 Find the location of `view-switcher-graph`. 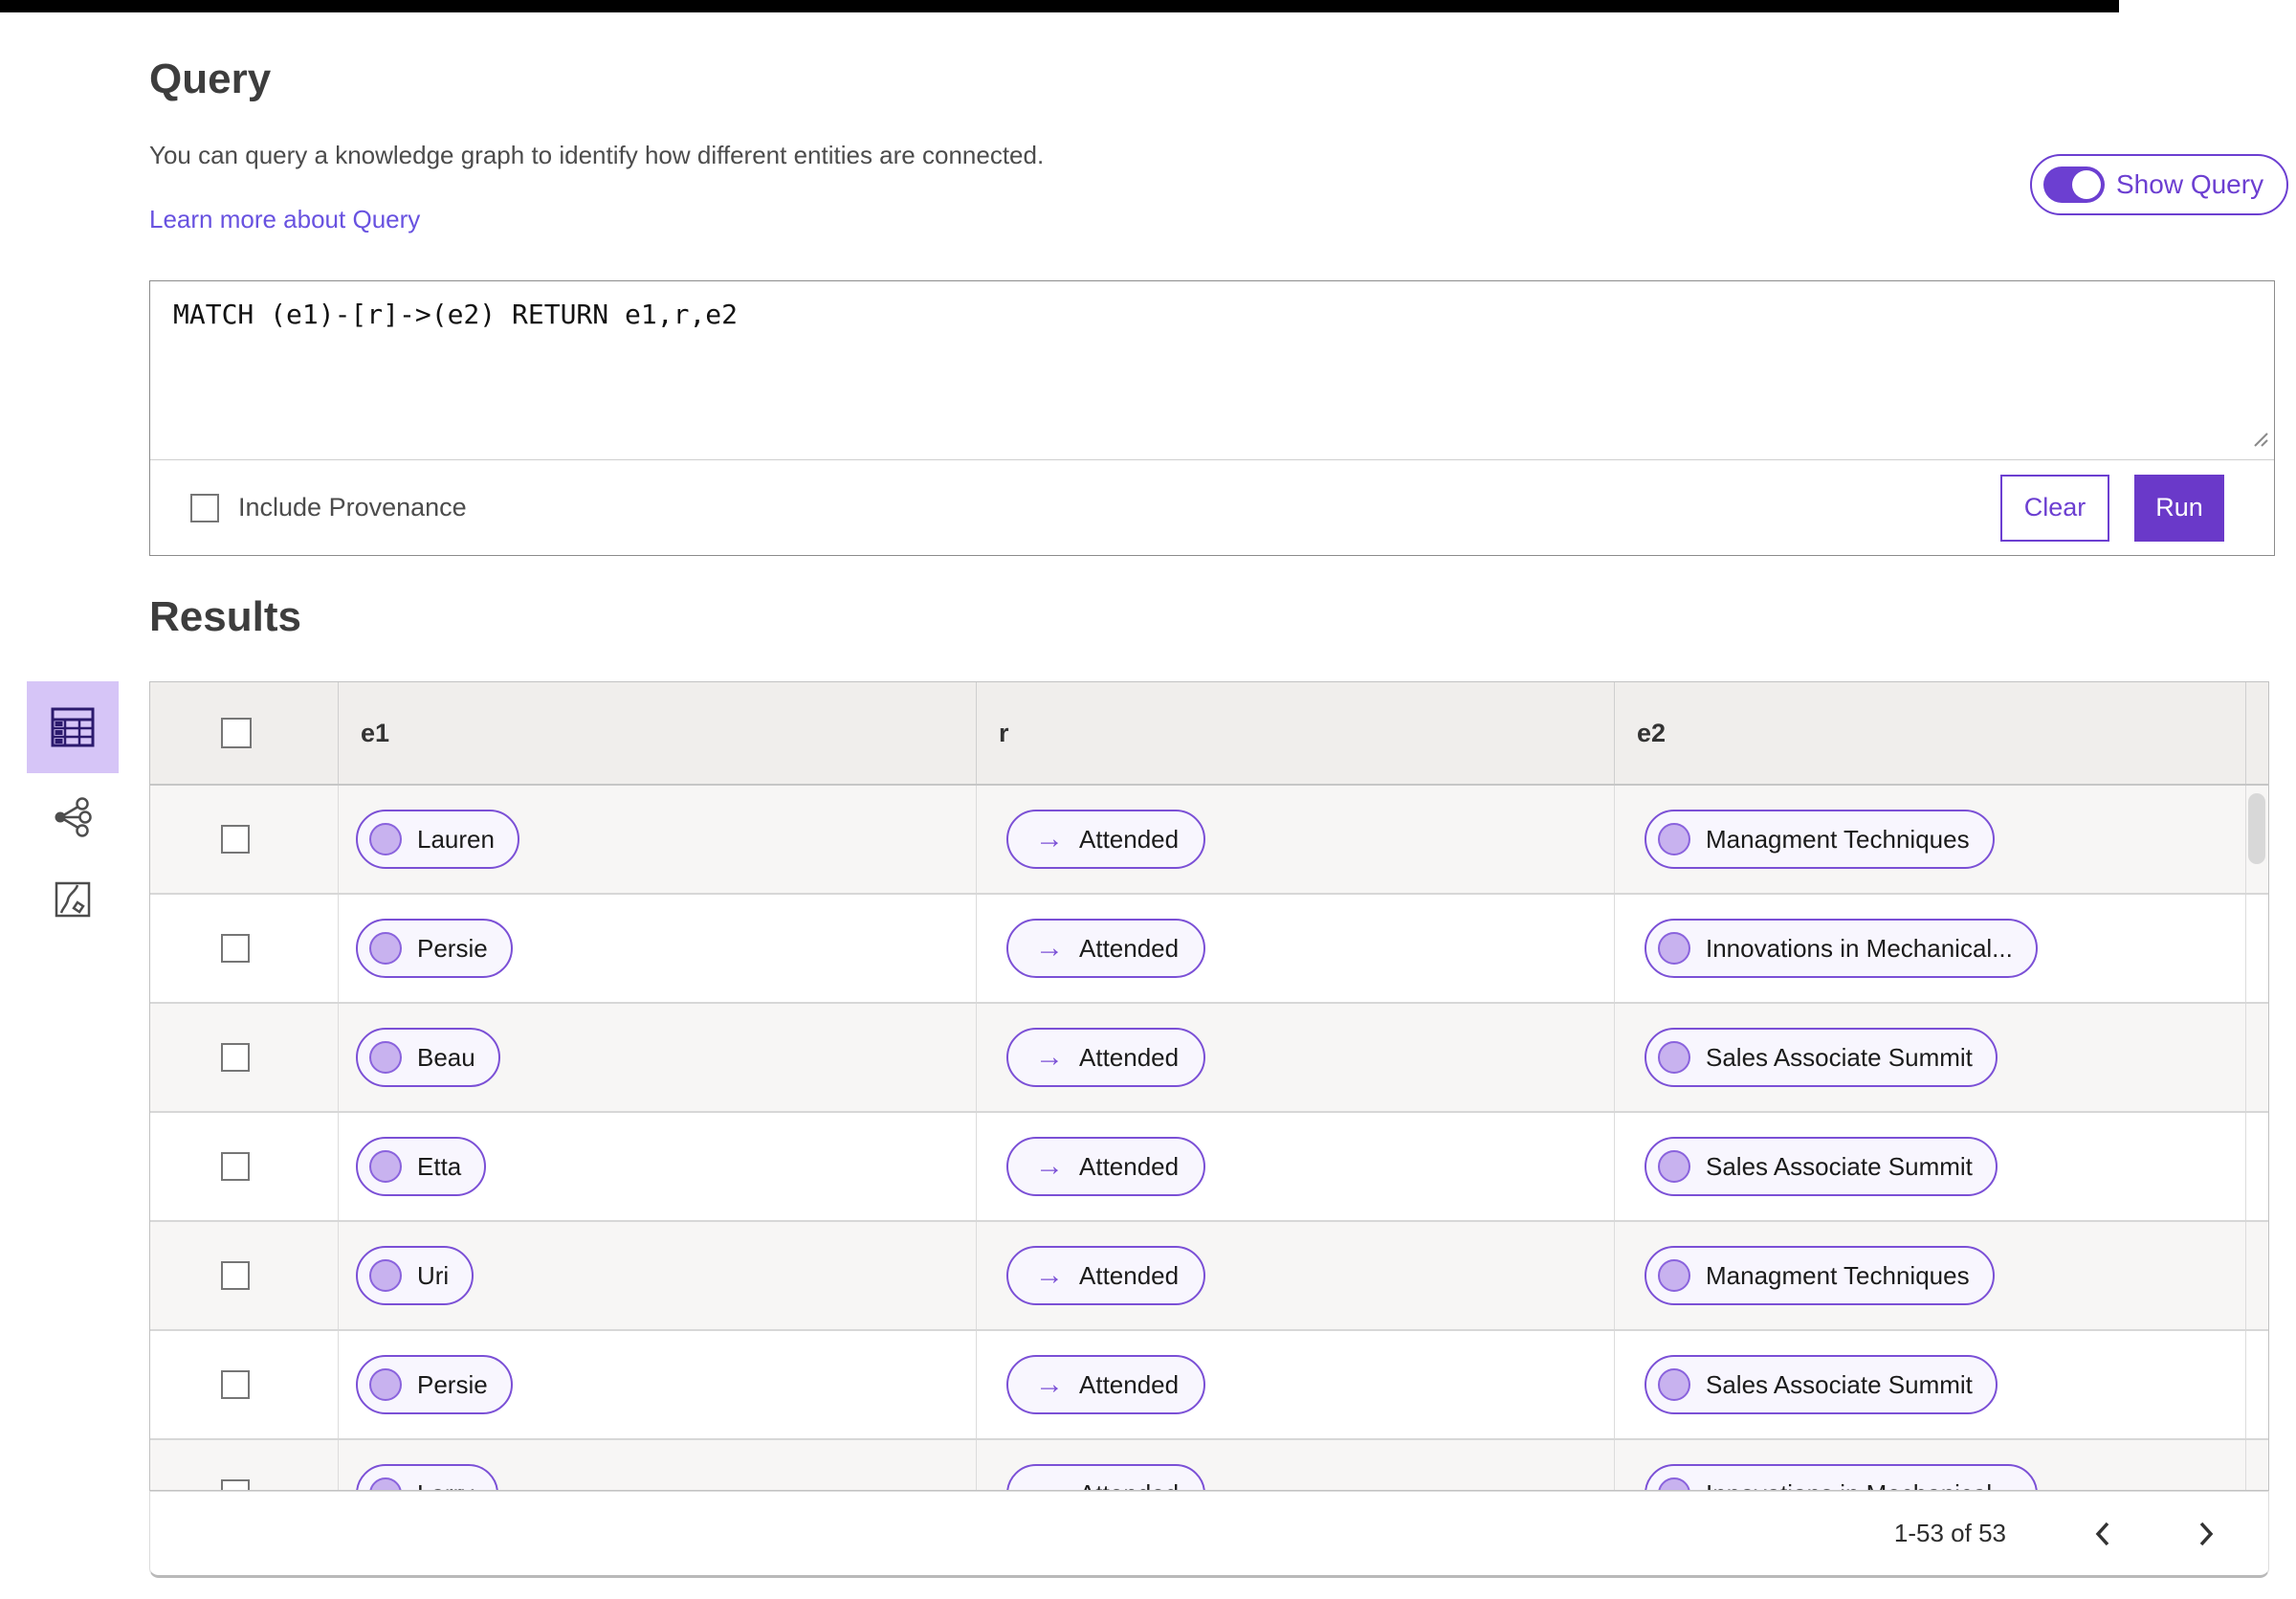

view-switcher-graph is located at coordinates (72, 817).